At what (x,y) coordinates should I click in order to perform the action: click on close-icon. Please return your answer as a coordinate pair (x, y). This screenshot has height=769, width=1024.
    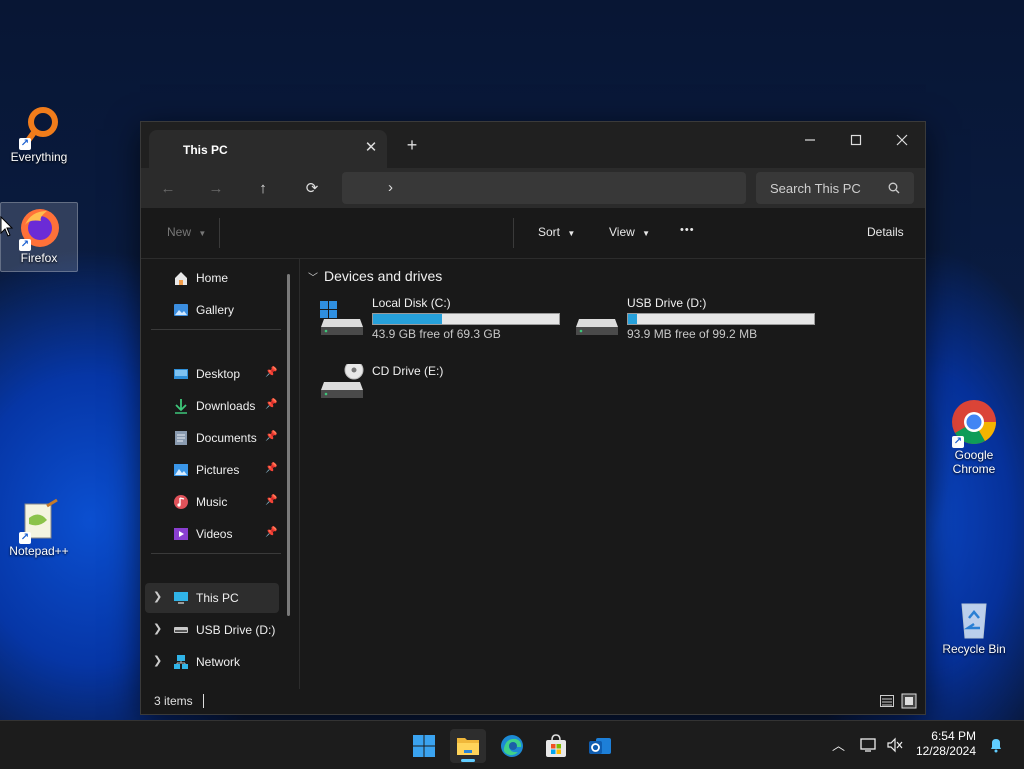
    Looking at the image, I should click on (902, 140).